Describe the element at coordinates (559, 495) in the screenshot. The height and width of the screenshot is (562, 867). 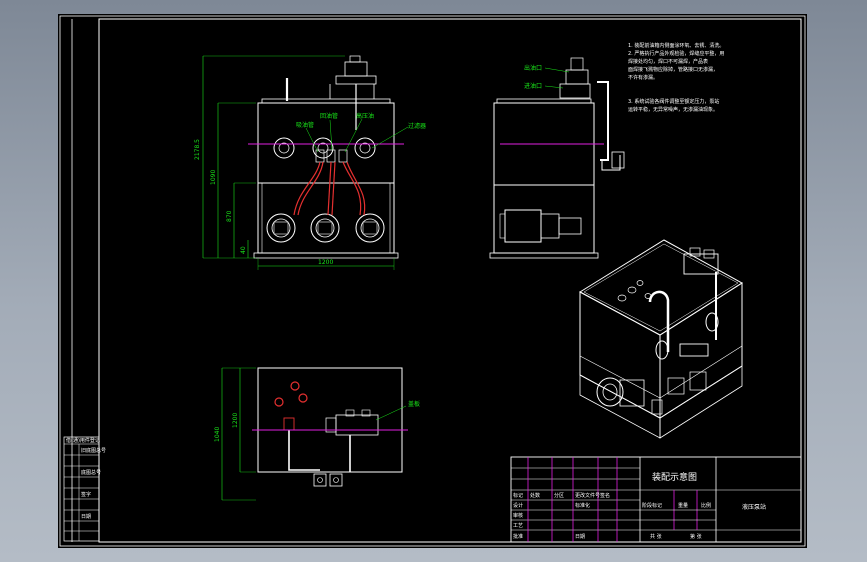
I see `title-col-header: 分区` at that location.